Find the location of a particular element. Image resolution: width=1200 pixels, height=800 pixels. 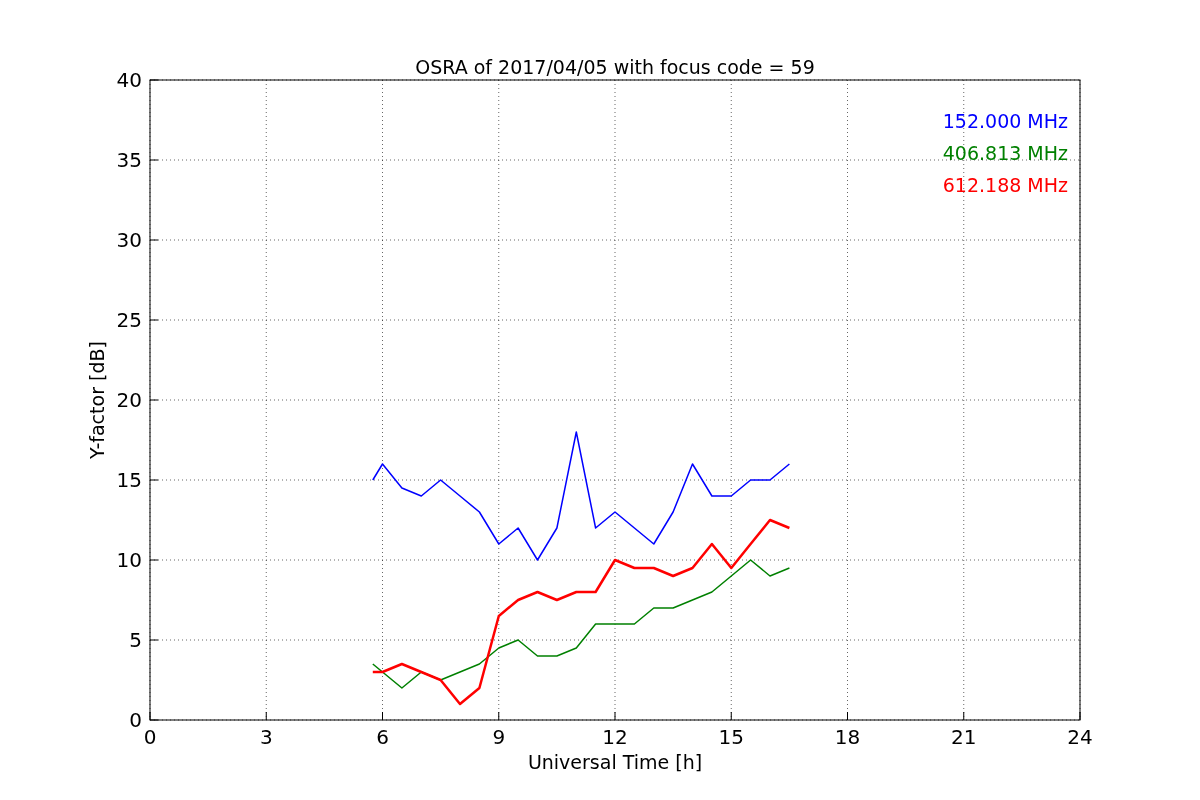

x-tick-label: 6 is located at coordinates (382, 737).